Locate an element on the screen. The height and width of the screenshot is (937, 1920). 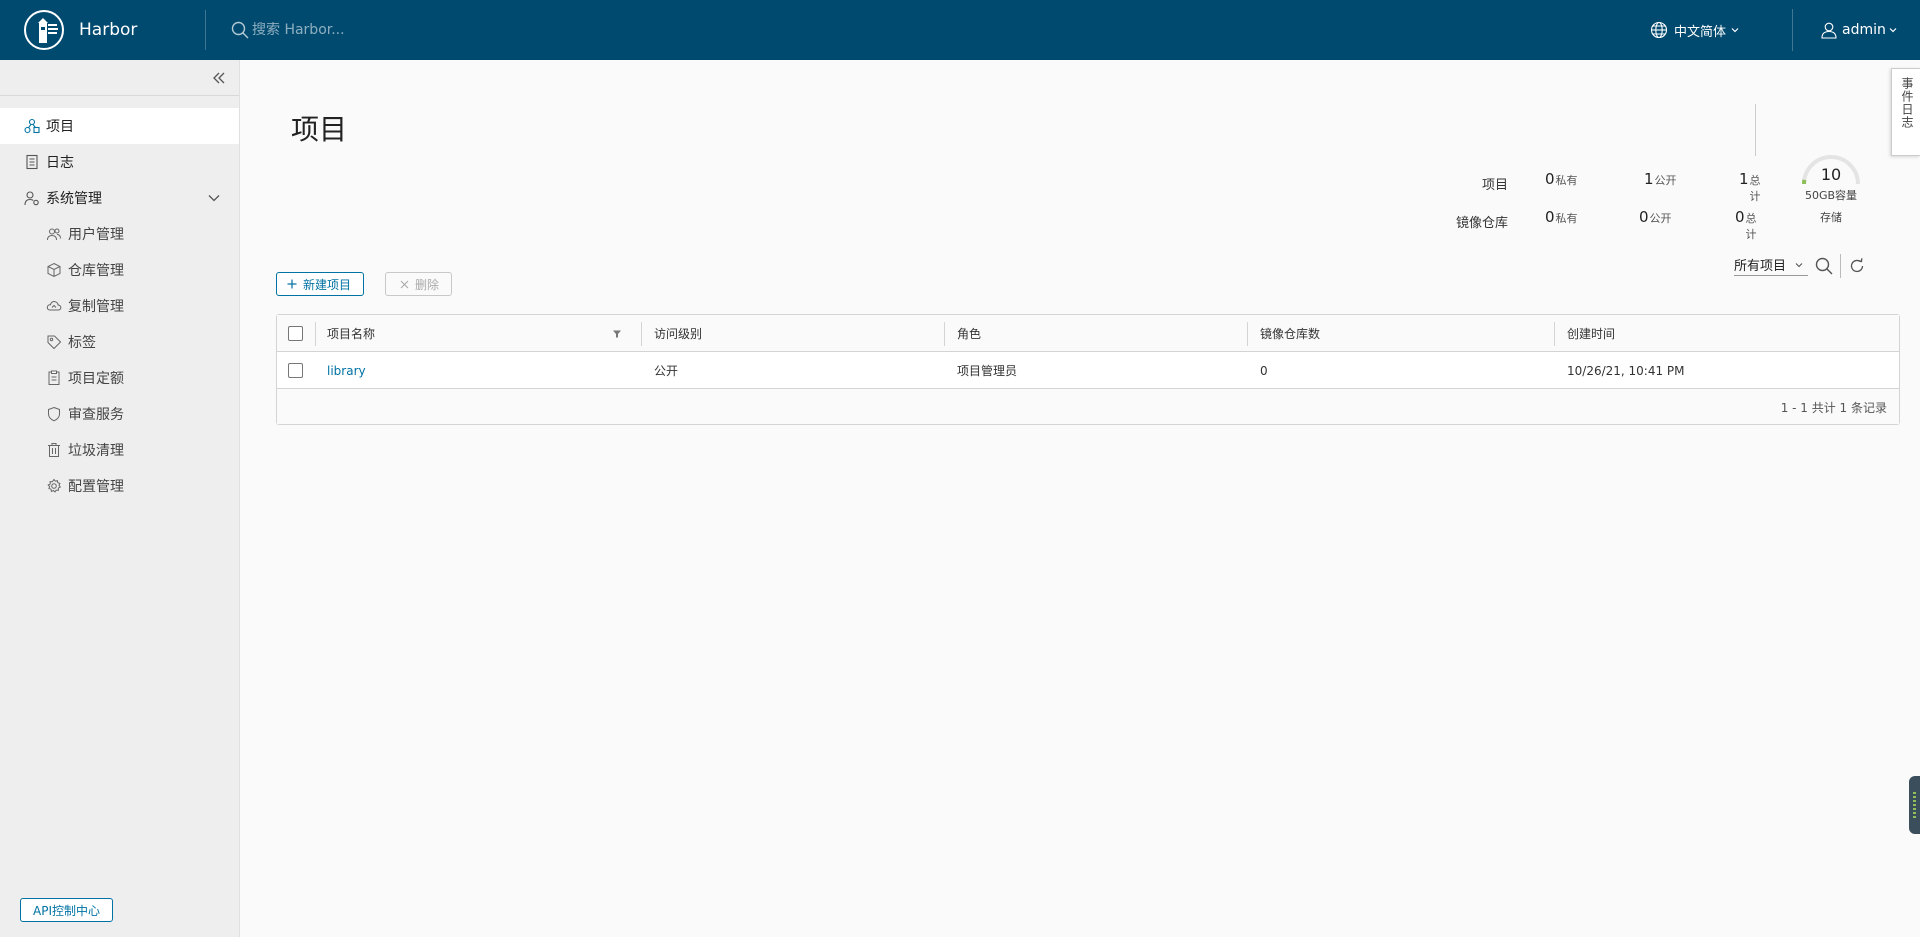
sidebar-item-gc: 垃圾清理 is located at coordinates (119, 450).